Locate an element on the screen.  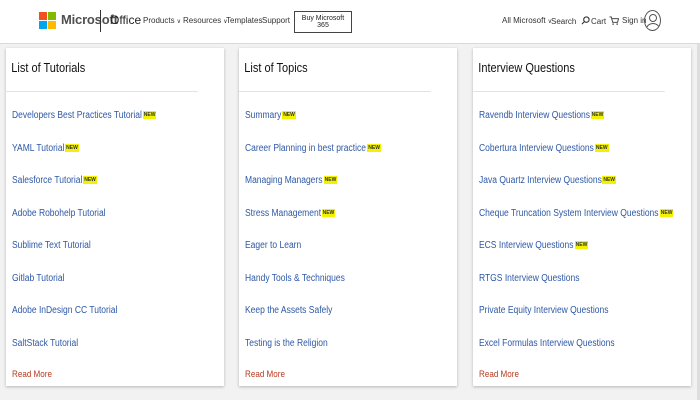
list-item-link: Summary is located at coordinates (263, 115).